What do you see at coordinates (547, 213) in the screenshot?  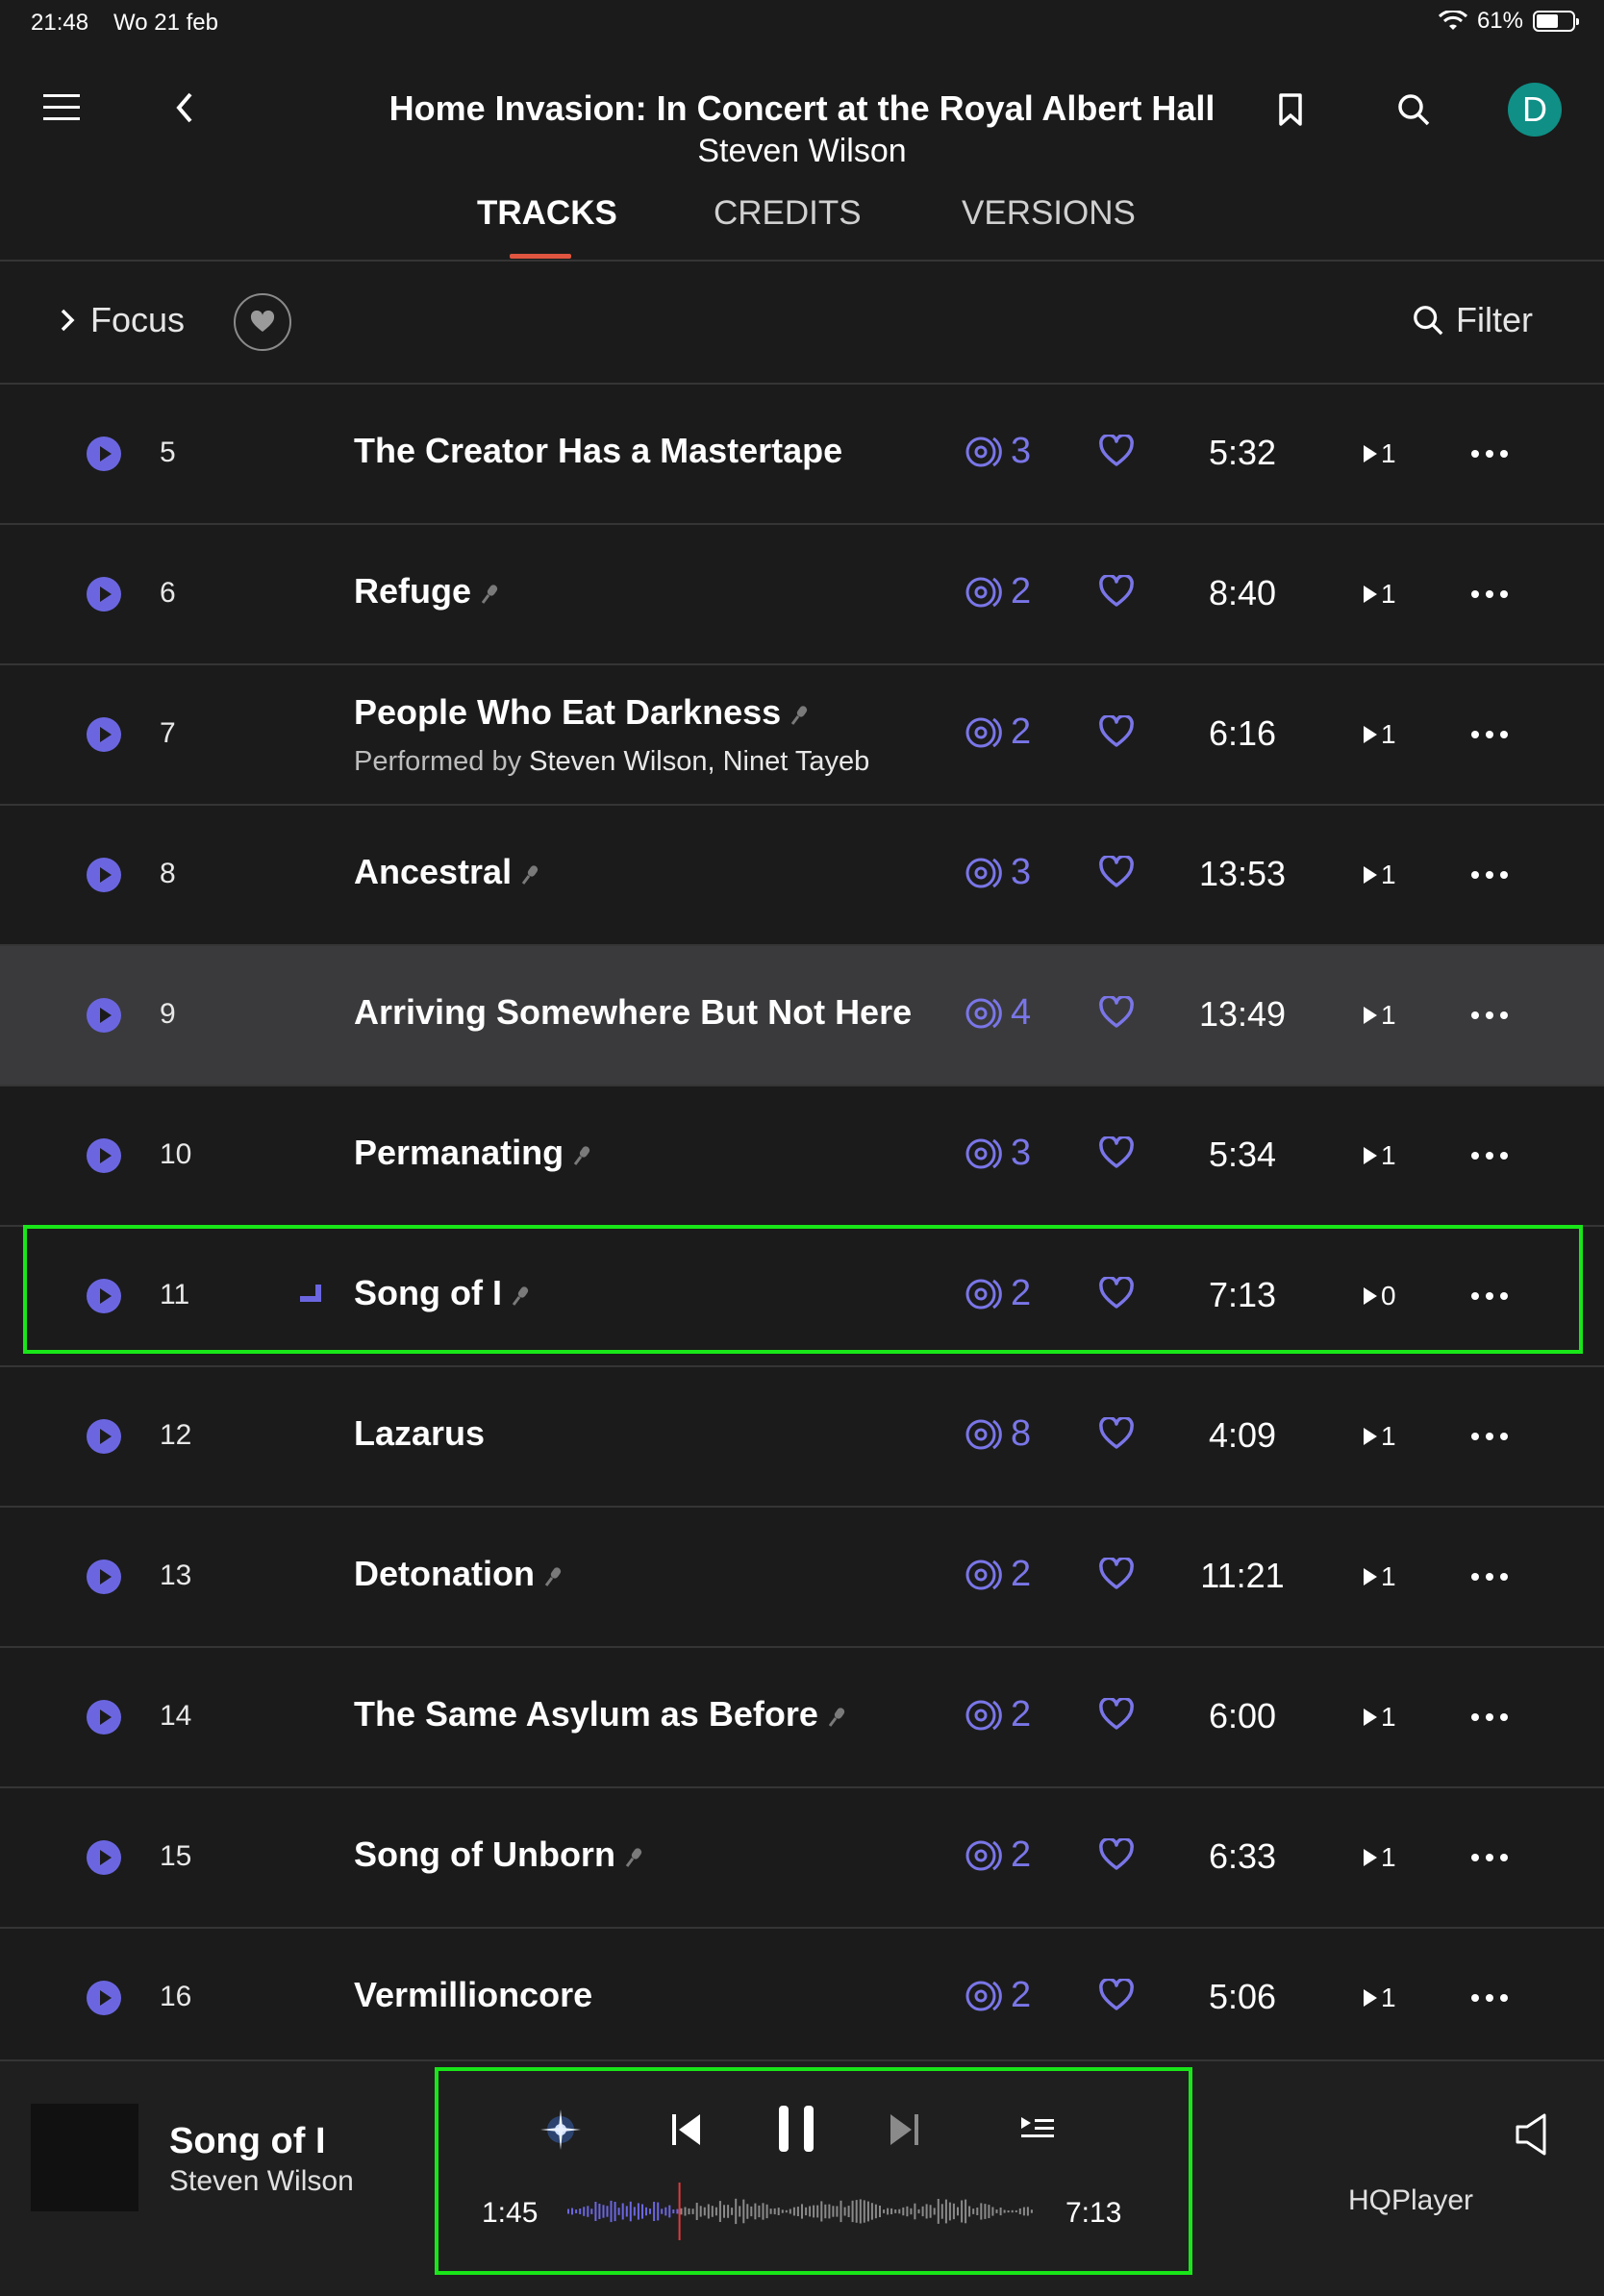 I see `tab-tracks: TRACKS` at bounding box center [547, 213].